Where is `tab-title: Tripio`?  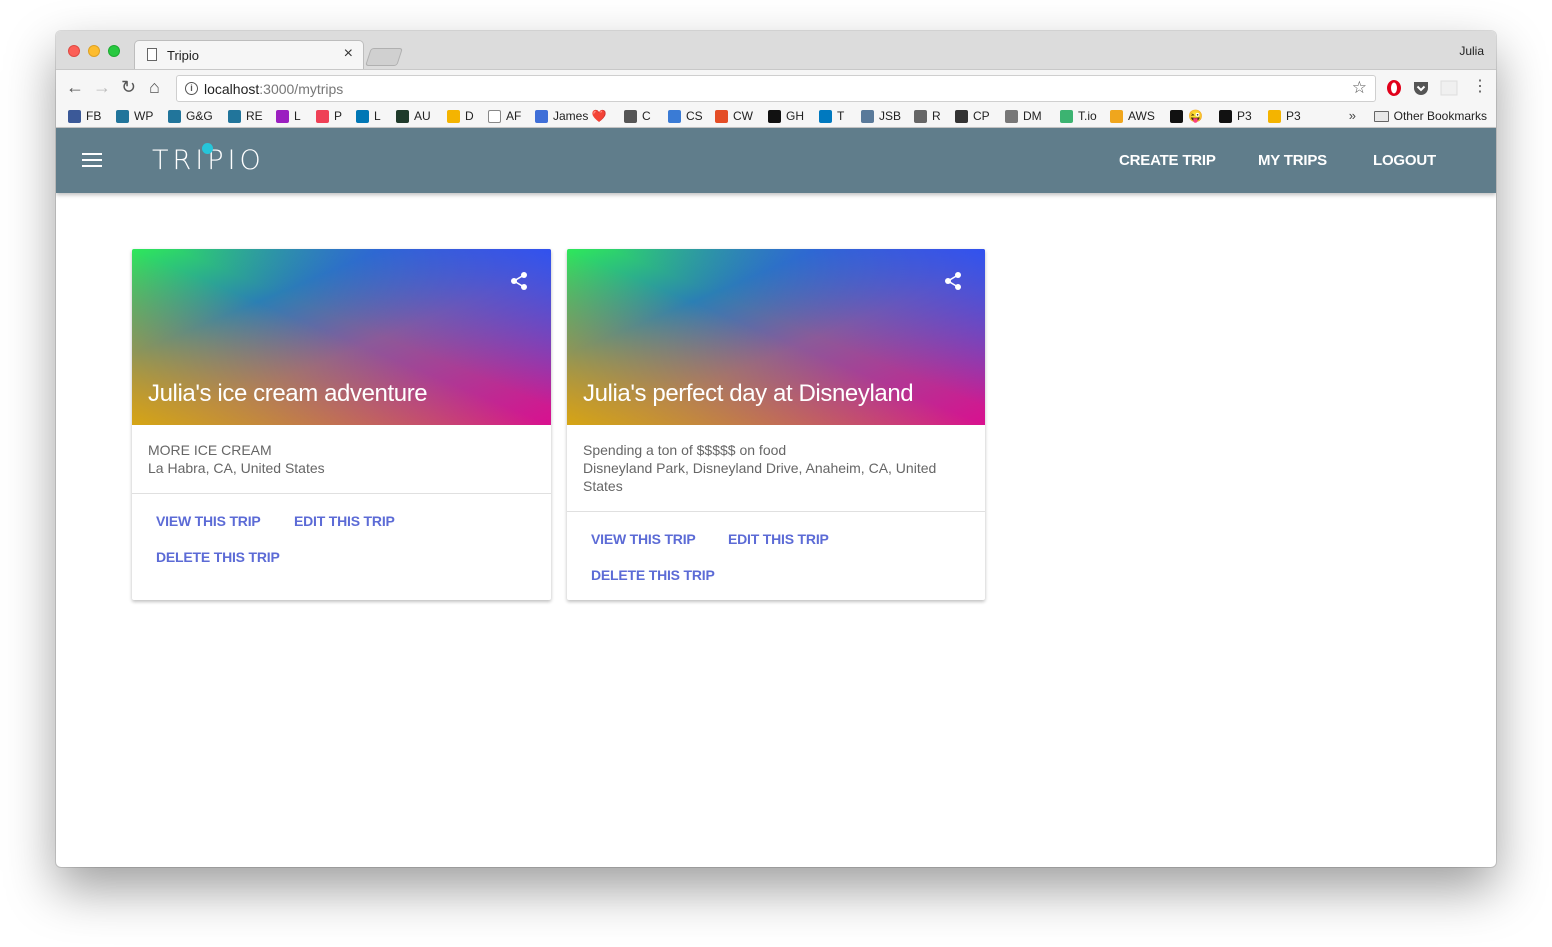 tab-title: Tripio is located at coordinates (183, 55).